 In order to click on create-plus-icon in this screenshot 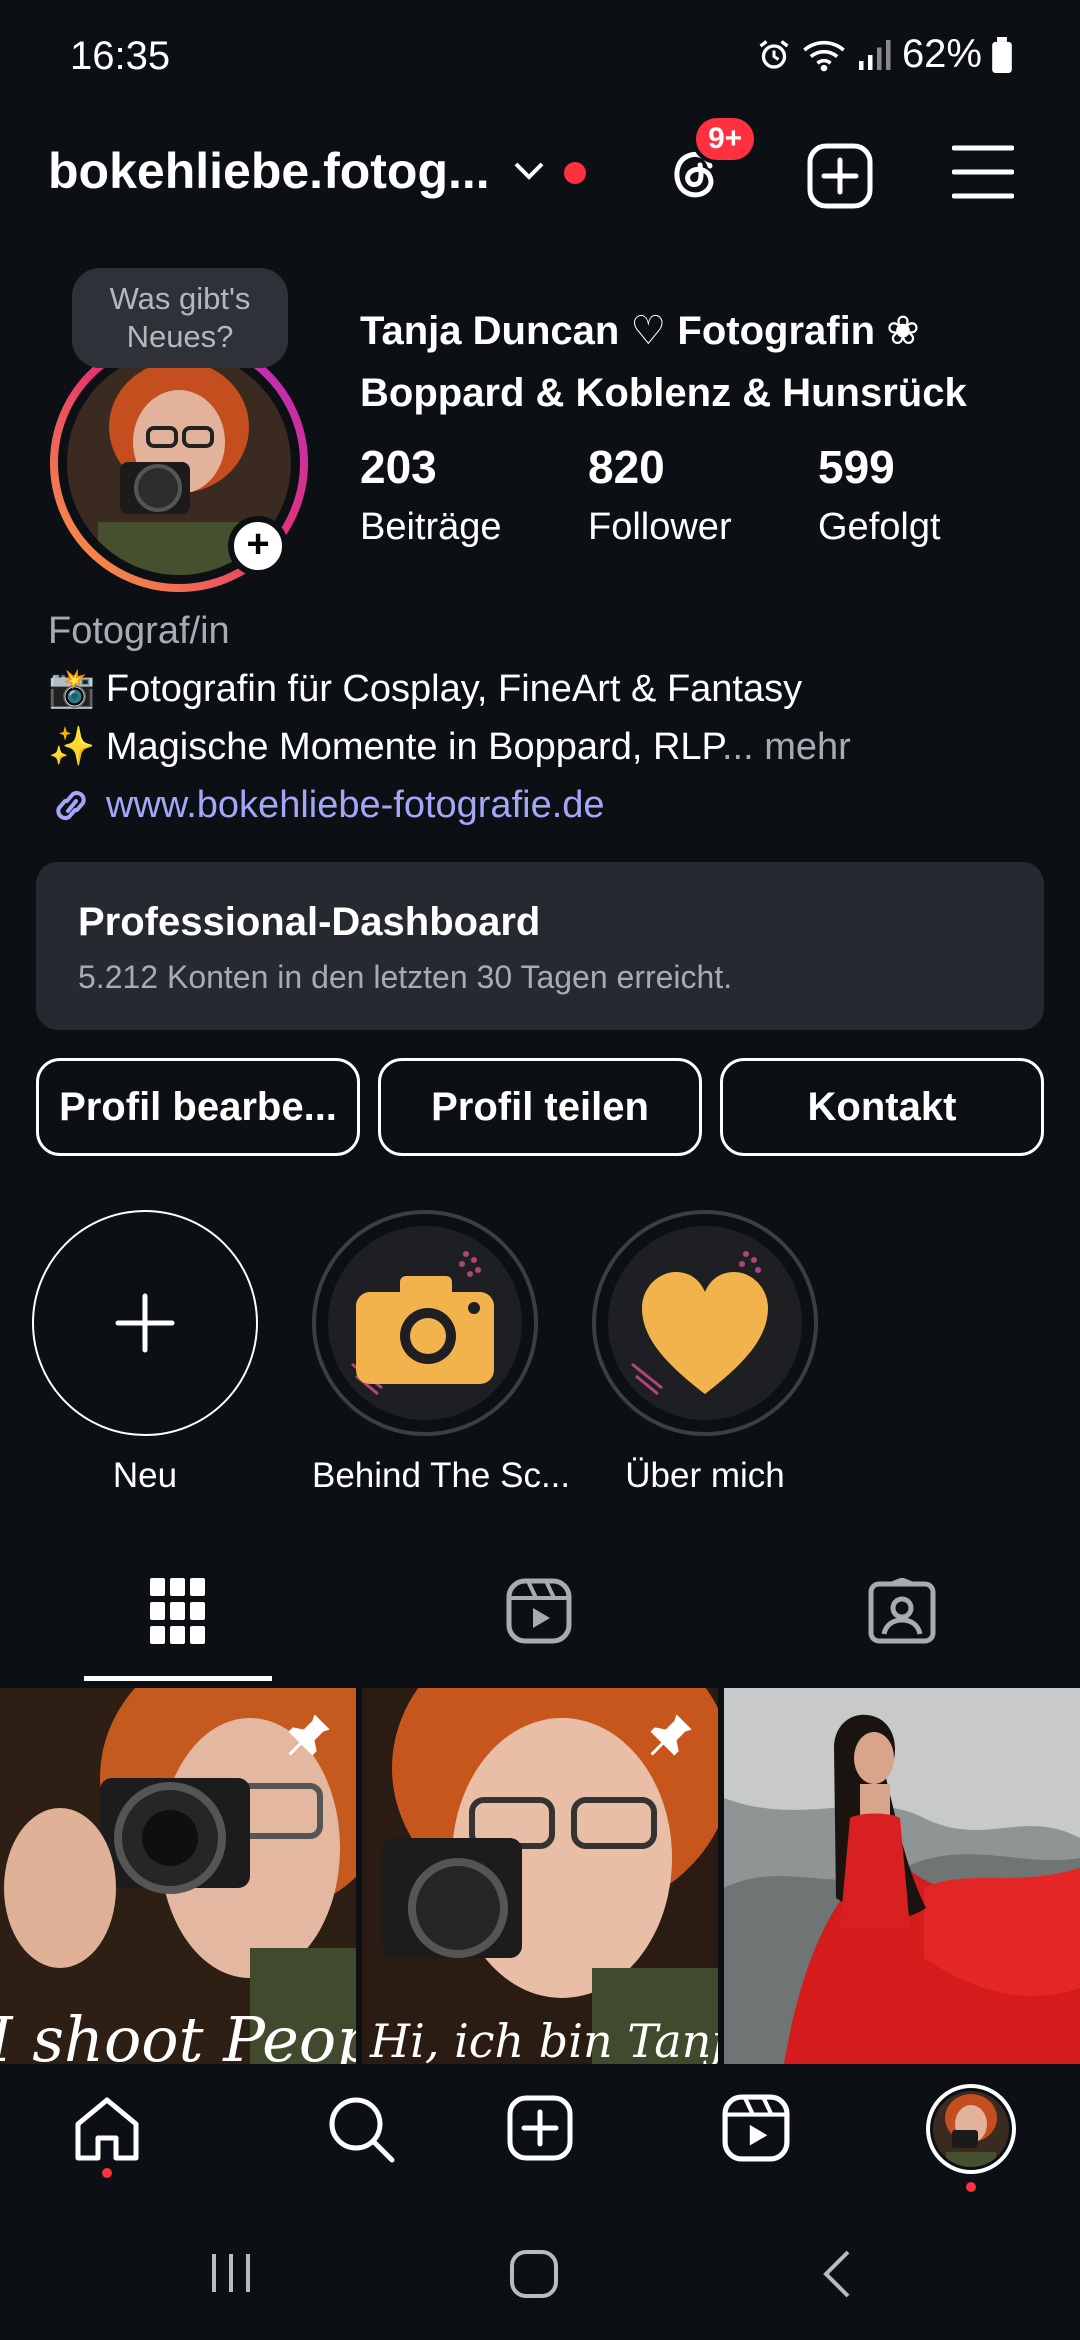, I will do `click(840, 176)`.